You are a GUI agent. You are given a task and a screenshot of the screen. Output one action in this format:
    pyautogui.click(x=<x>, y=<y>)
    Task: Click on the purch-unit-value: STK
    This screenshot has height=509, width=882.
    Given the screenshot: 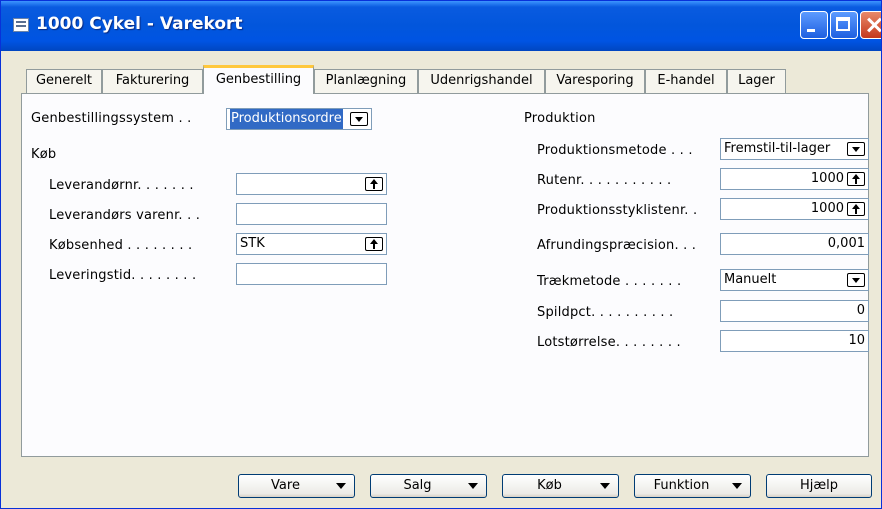 What is the action you would take?
    pyautogui.click(x=252, y=243)
    